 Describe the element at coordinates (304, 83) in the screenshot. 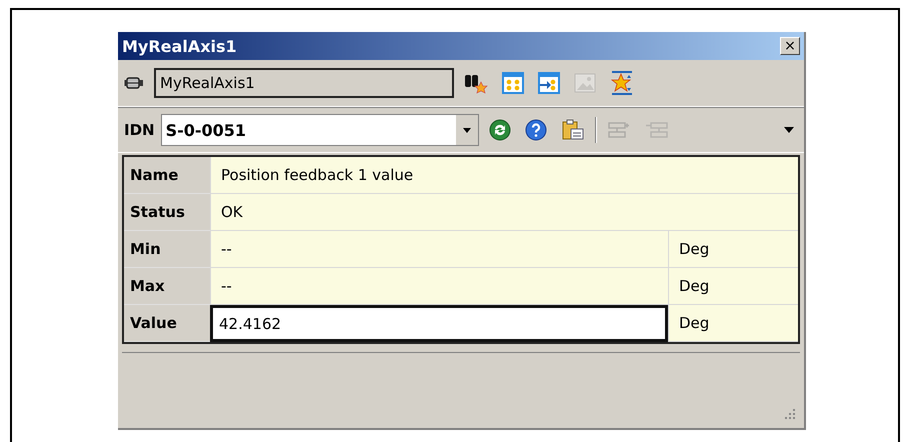

I see `object-name-field: MyRealAxis1` at that location.